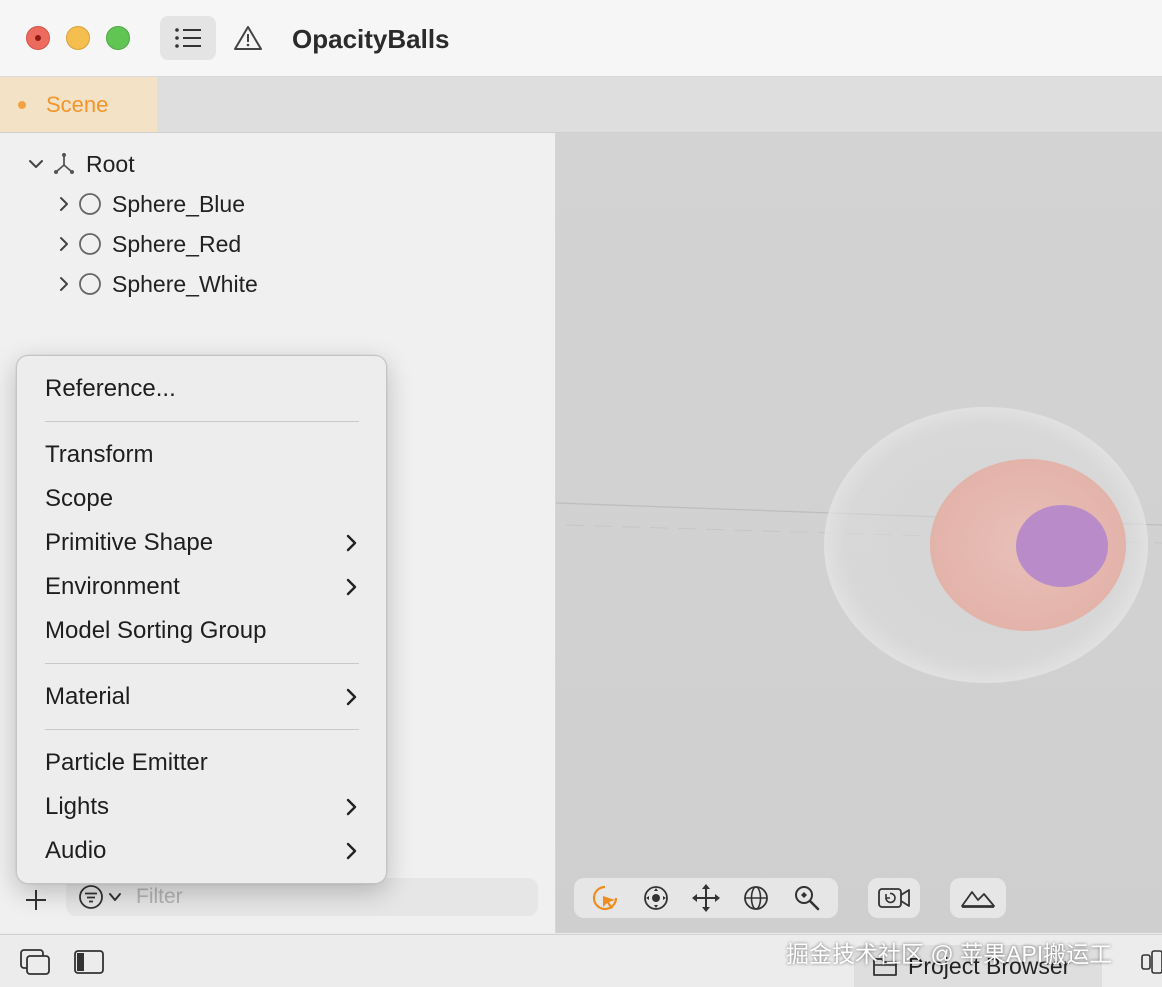  What do you see at coordinates (949, 954) in the screenshot?
I see `watermark-text: 掘金技术社区 @ 苹果API搬运工` at bounding box center [949, 954].